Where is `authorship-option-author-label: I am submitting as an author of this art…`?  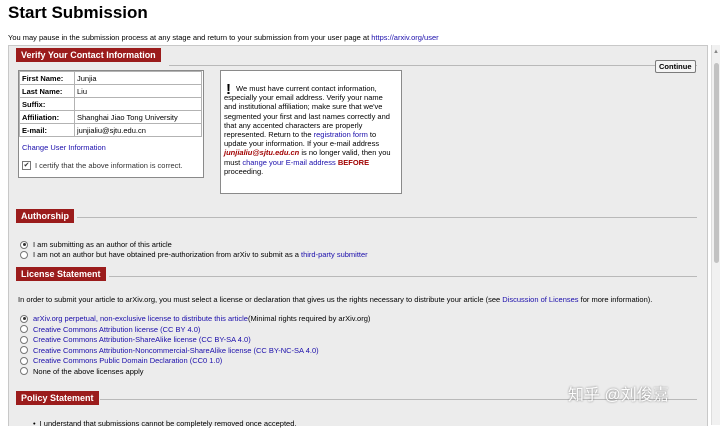 authorship-option-author-label: I am submitting as an author of this art… is located at coordinates (102, 244).